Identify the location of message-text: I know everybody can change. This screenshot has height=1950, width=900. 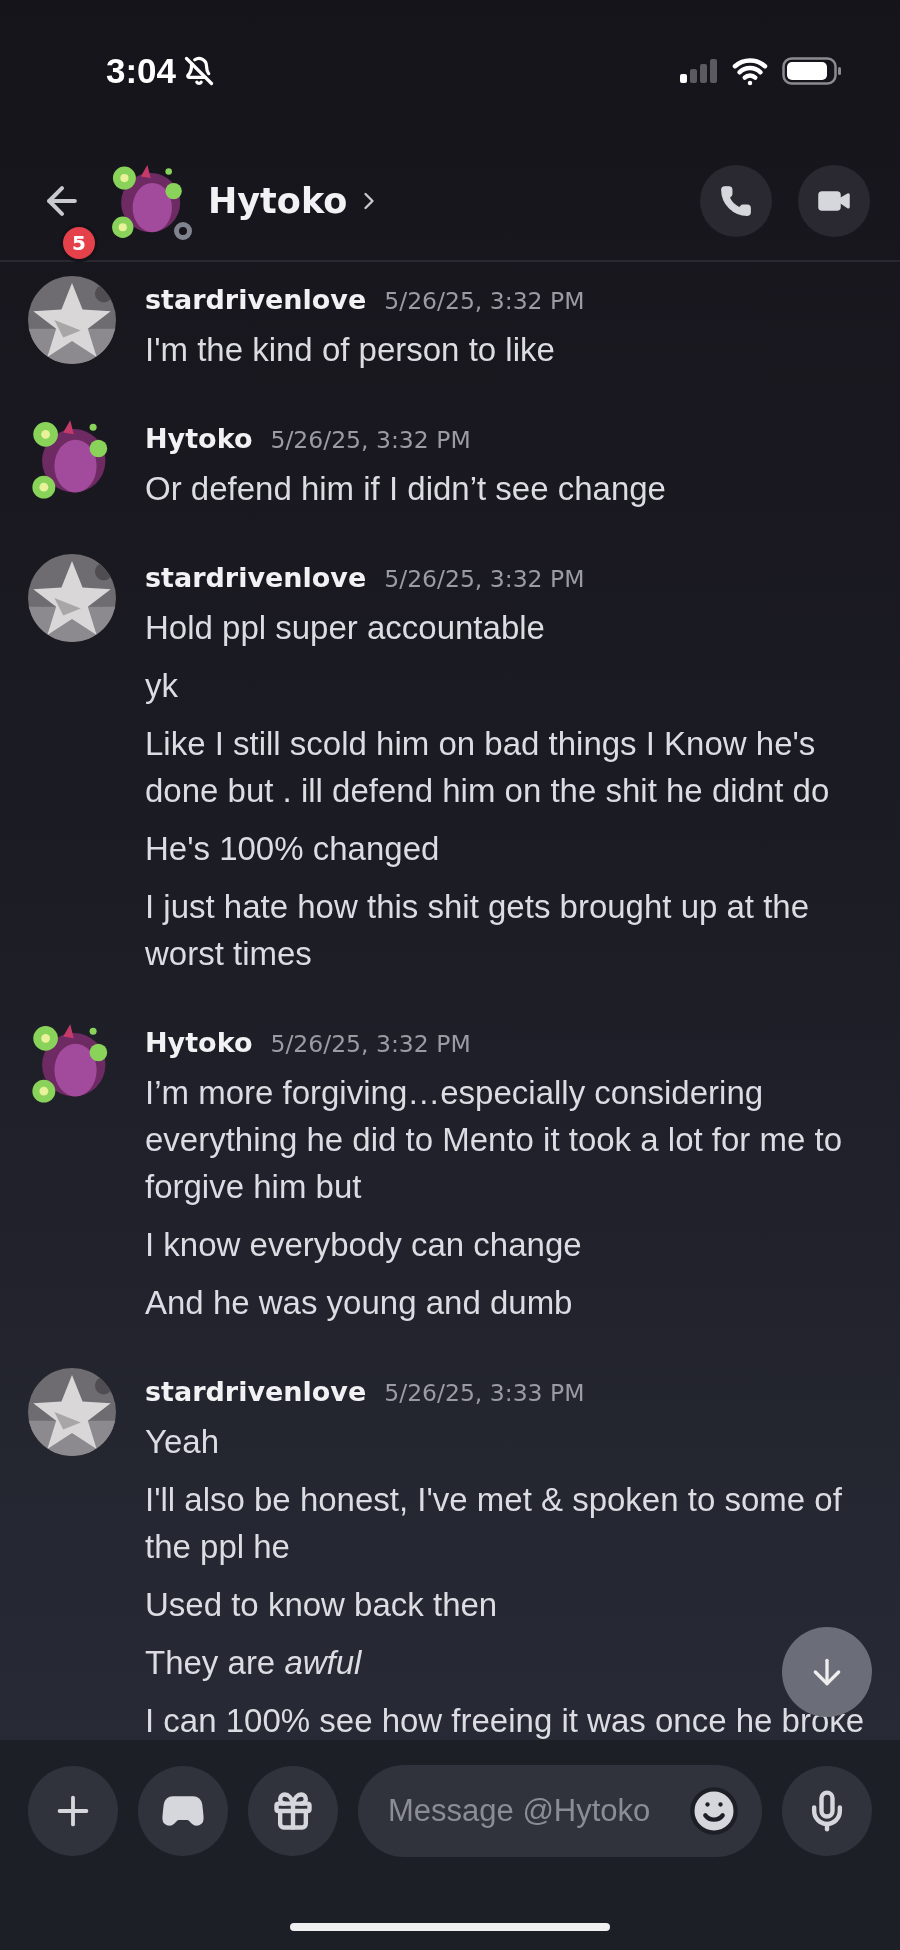
(363, 1245).